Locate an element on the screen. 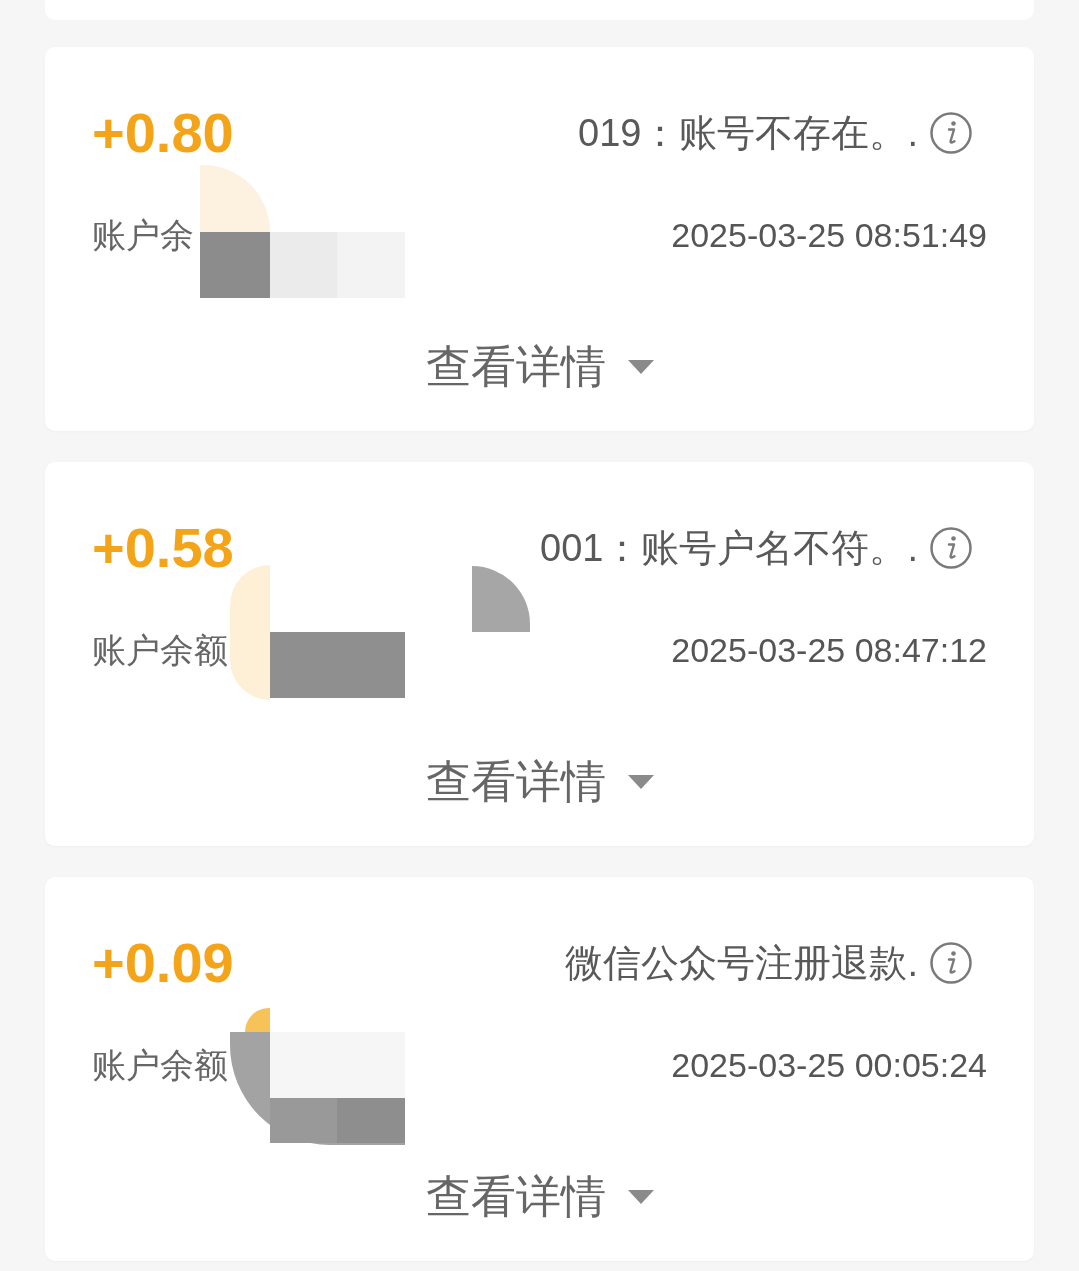  description-text: 微信公众号注册退款. is located at coordinates (741, 963).